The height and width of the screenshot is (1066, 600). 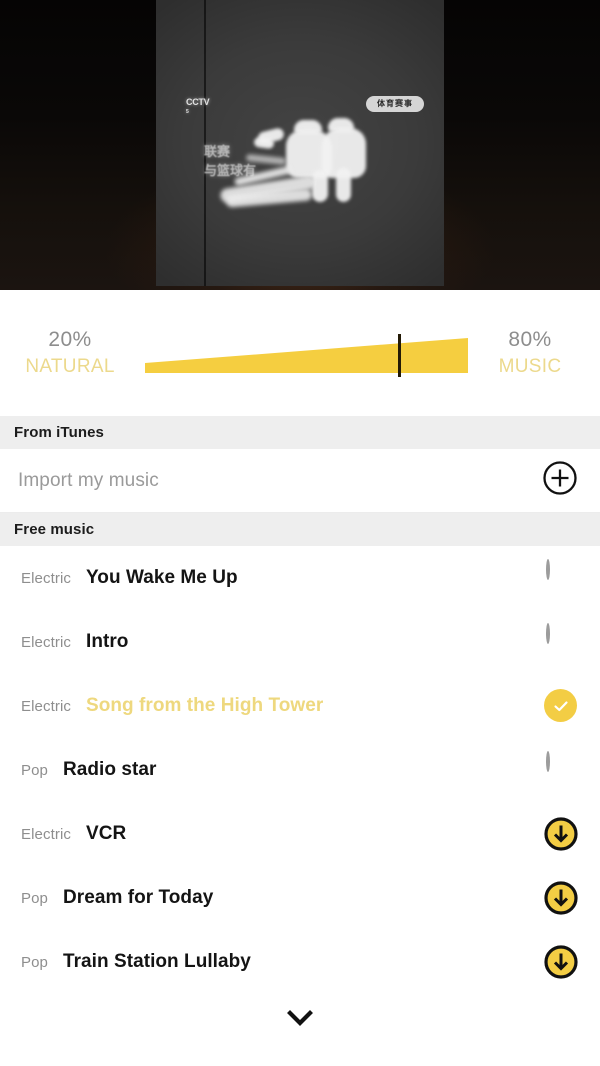 What do you see at coordinates (300, 898) in the screenshot?
I see `track-row: Pop Dream for Today` at bounding box center [300, 898].